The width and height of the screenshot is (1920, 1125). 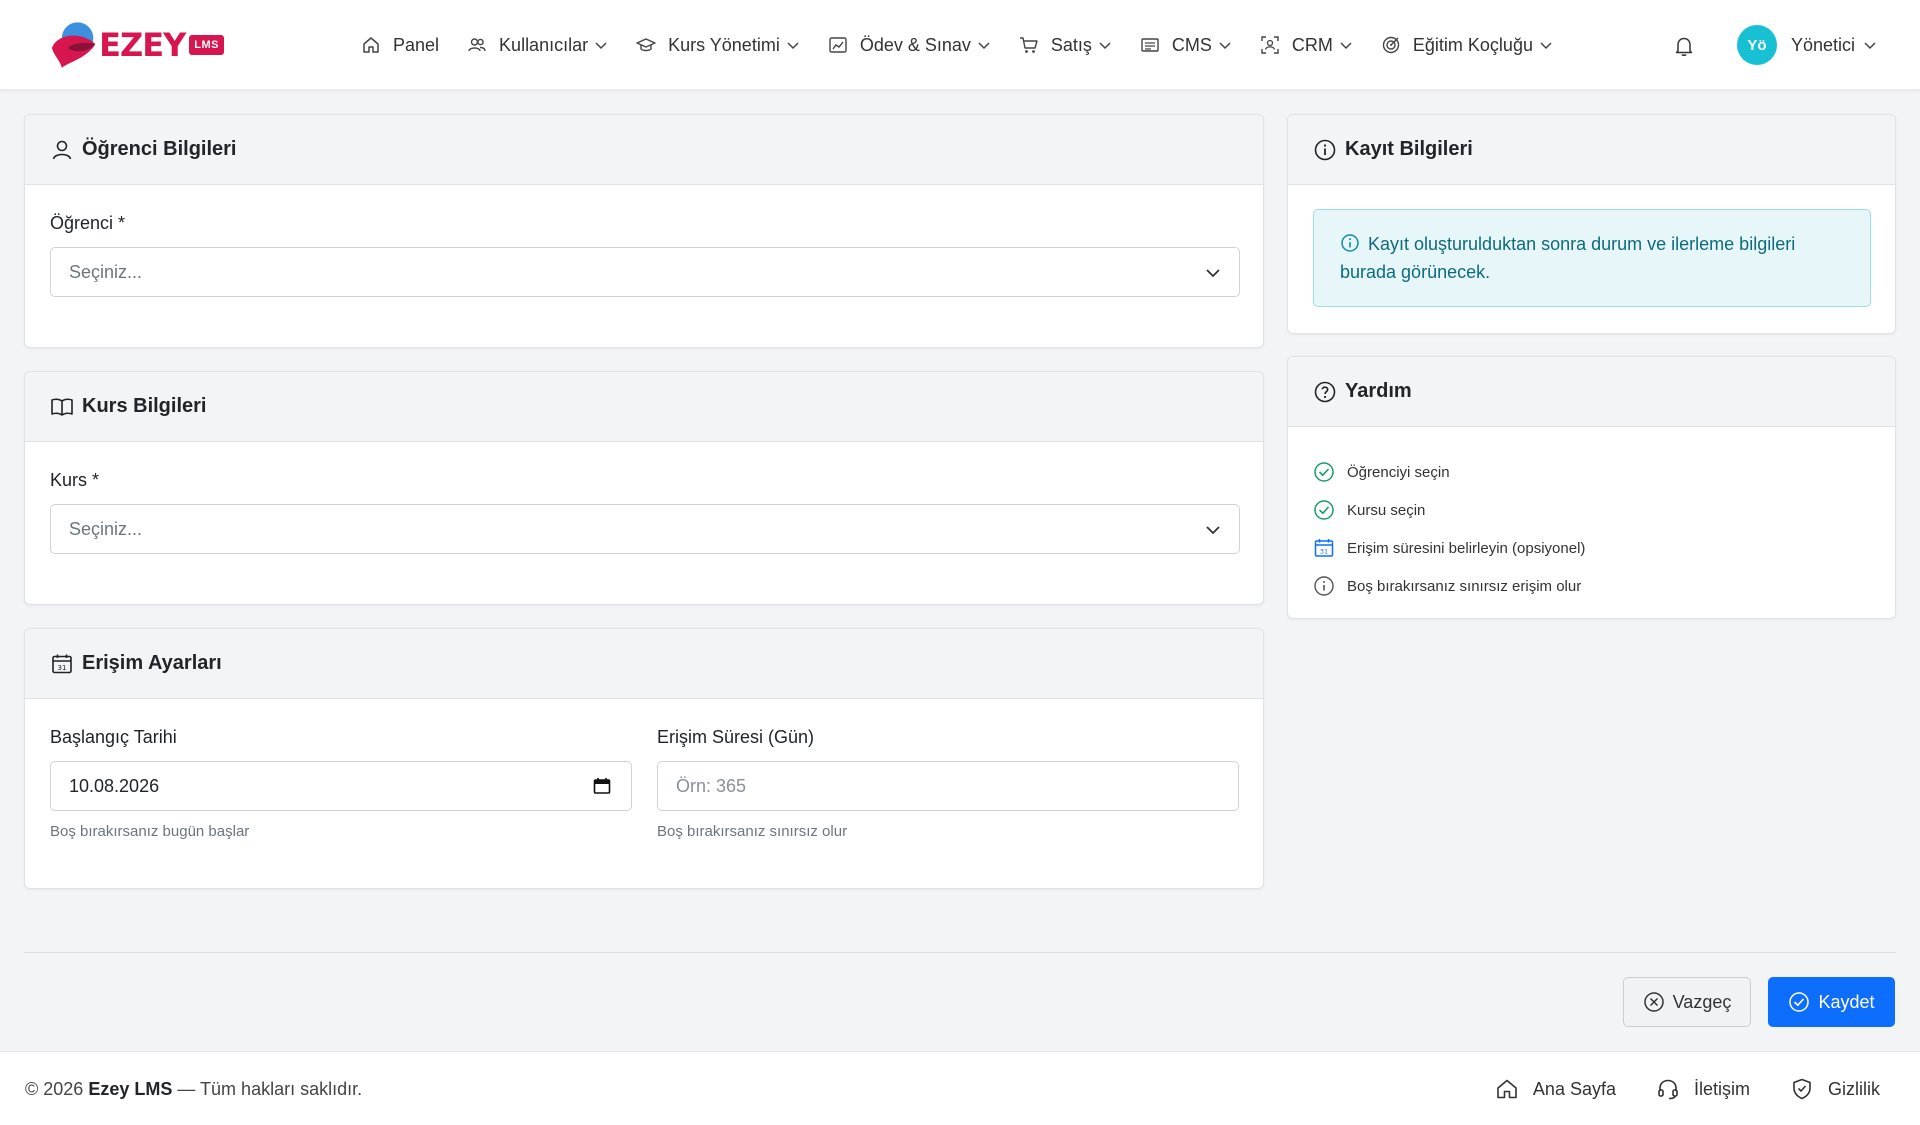 I want to click on footer-links: Ana Sayfa İletişim Gizlilik, so click(x=1667, y=1089).